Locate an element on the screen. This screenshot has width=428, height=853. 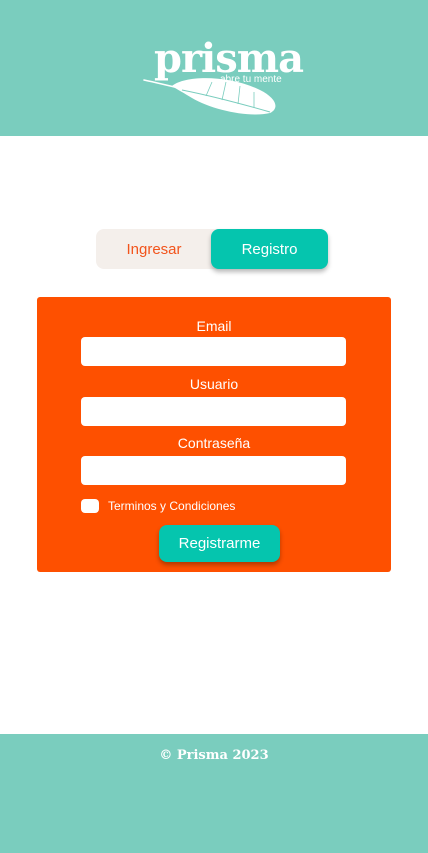
username-field is located at coordinates (213, 411).